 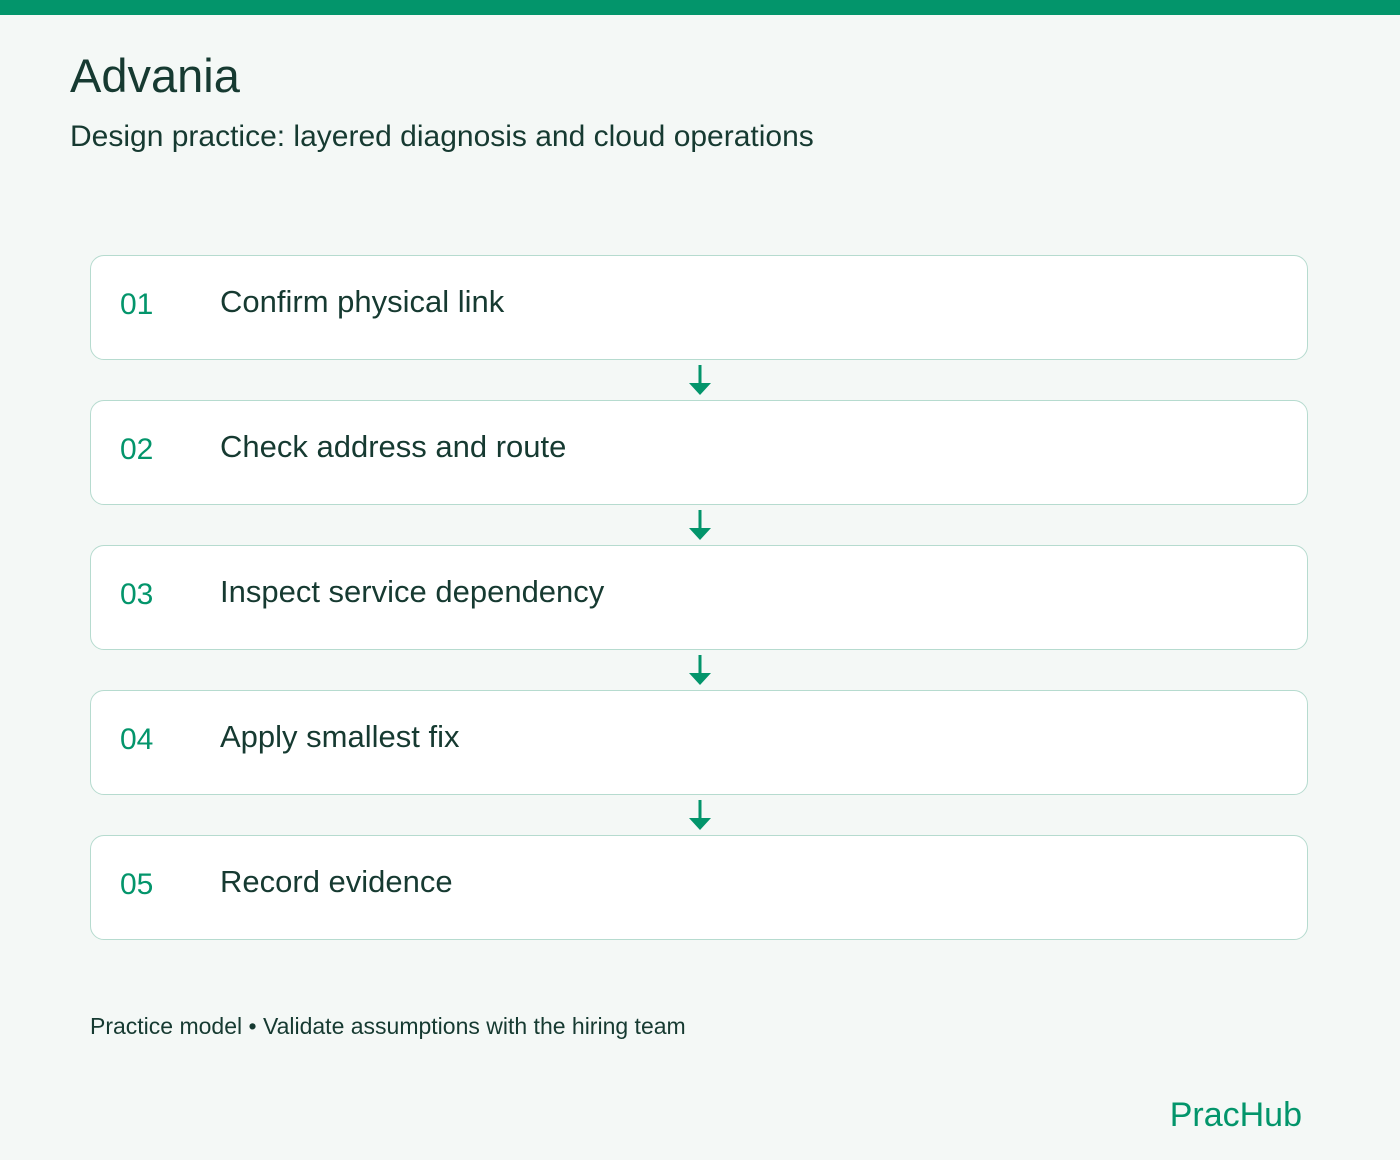 What do you see at coordinates (137, 449) in the screenshot?
I see `step-number: 02` at bounding box center [137, 449].